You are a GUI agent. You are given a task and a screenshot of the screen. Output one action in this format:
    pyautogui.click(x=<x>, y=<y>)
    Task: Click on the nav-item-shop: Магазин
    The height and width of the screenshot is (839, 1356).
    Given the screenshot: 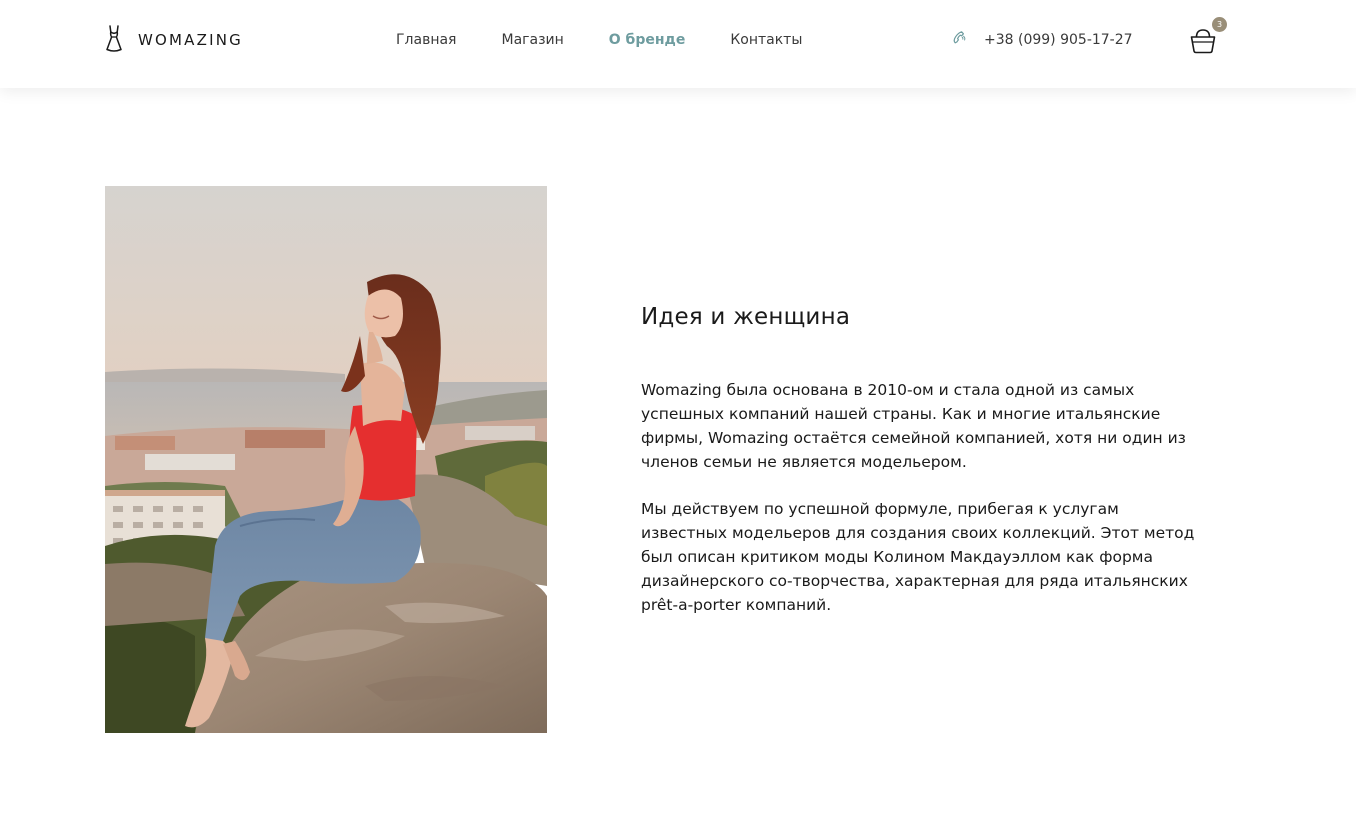 What is the action you would take?
    pyautogui.click(x=532, y=40)
    